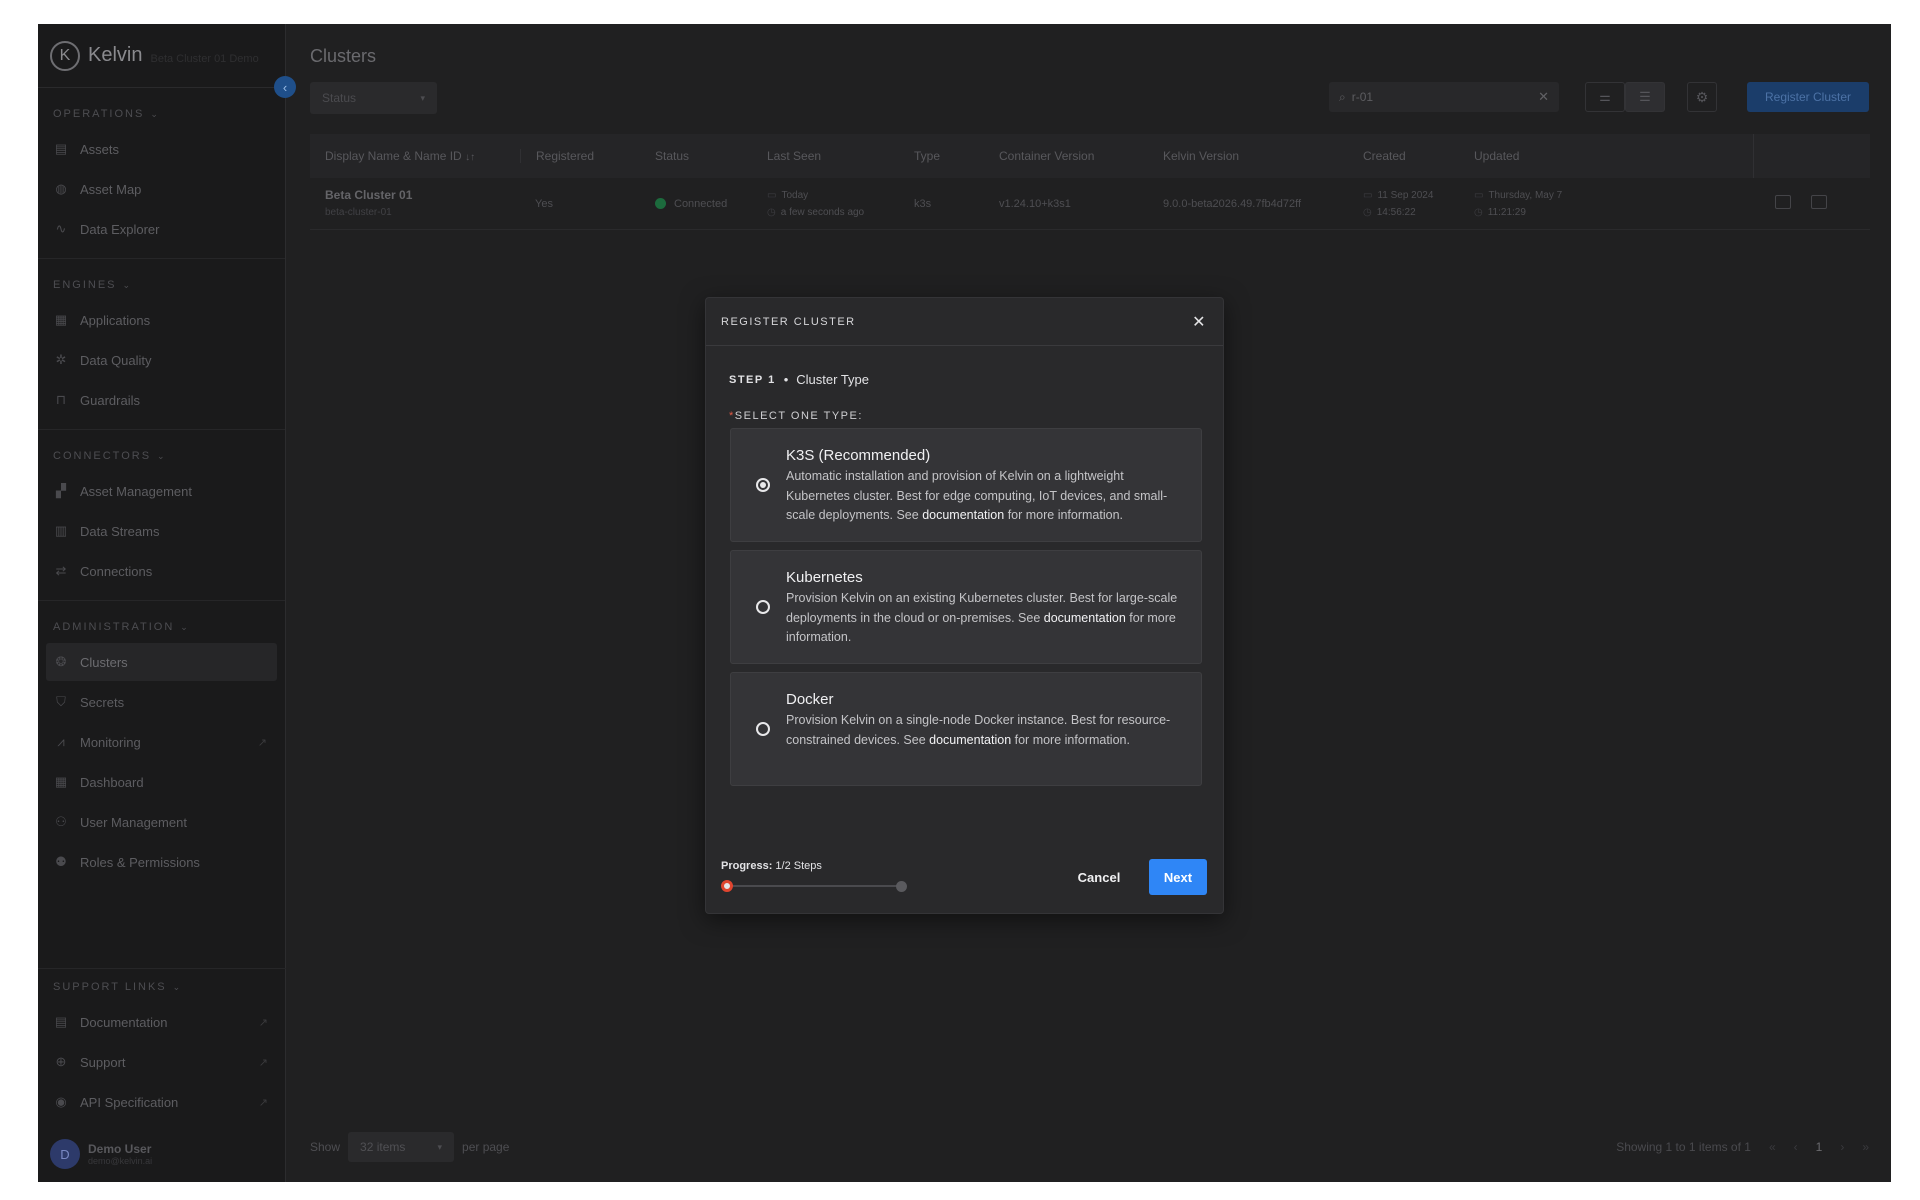 Image resolution: width=1920 pixels, height=1200 pixels. Describe the element at coordinates (1865, 1147) in the screenshot. I see `last-page-icon: »` at that location.